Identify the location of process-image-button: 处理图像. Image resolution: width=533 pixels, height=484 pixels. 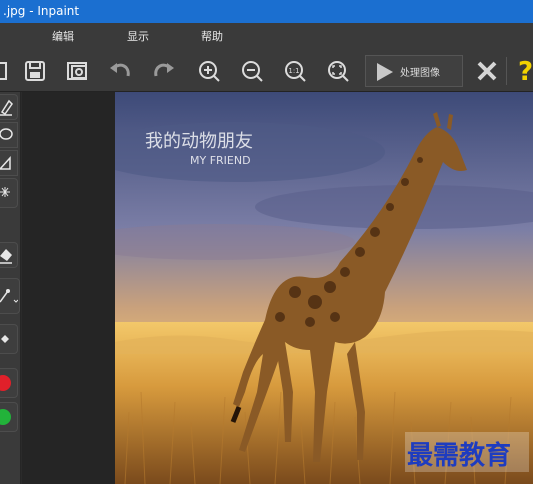
(414, 71).